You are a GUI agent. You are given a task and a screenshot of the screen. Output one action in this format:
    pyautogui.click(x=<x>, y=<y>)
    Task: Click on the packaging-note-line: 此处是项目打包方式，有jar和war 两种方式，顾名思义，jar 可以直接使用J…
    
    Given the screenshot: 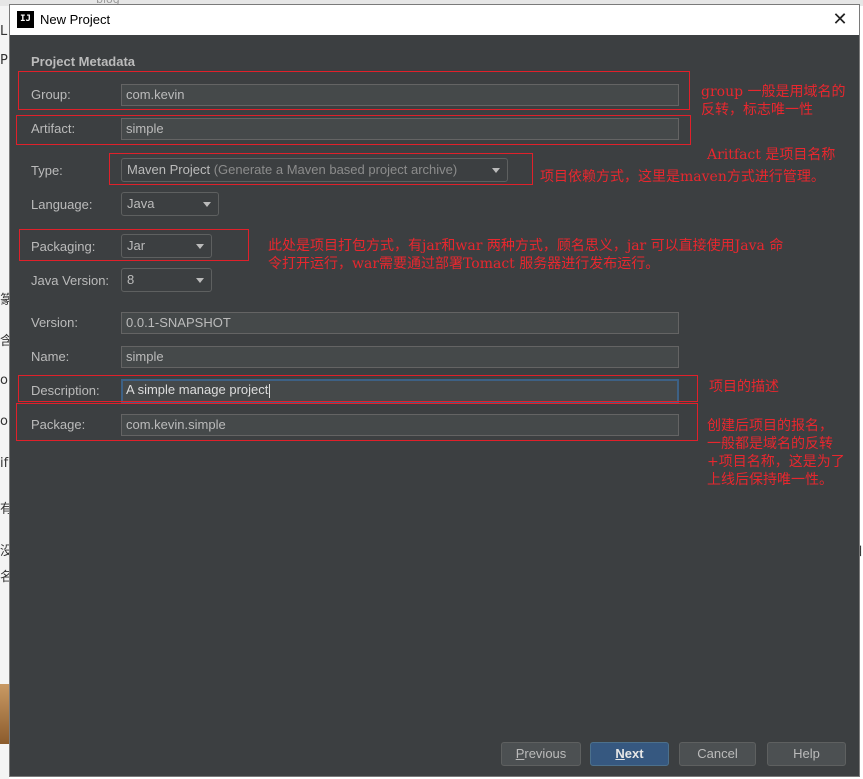 What is the action you would take?
    pyautogui.click(x=526, y=246)
    